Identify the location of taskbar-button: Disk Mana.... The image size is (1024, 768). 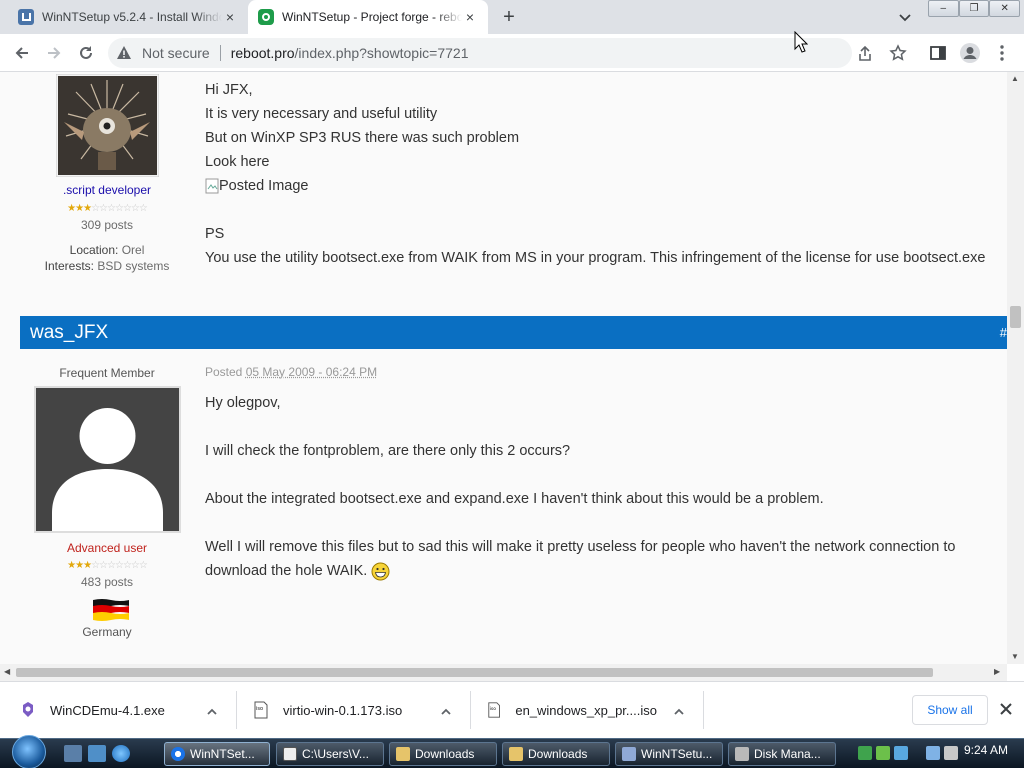
(782, 754).